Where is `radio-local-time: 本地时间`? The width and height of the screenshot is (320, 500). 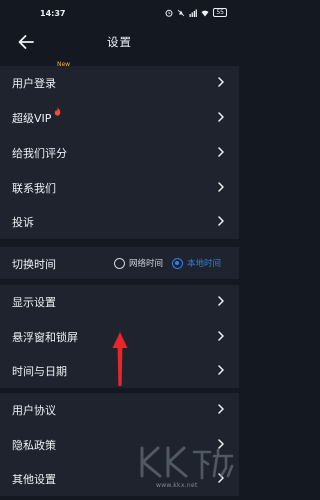 radio-local-time: 本地时间 is located at coordinates (196, 263).